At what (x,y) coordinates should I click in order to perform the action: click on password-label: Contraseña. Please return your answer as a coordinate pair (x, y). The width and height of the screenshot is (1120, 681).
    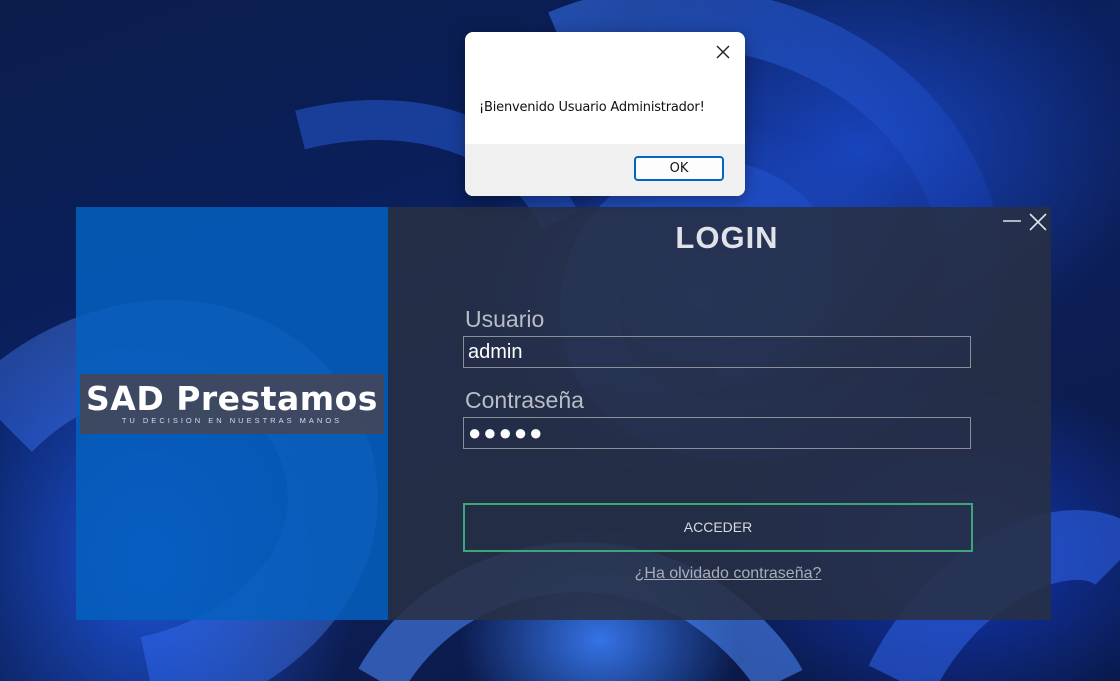
    Looking at the image, I should click on (524, 400).